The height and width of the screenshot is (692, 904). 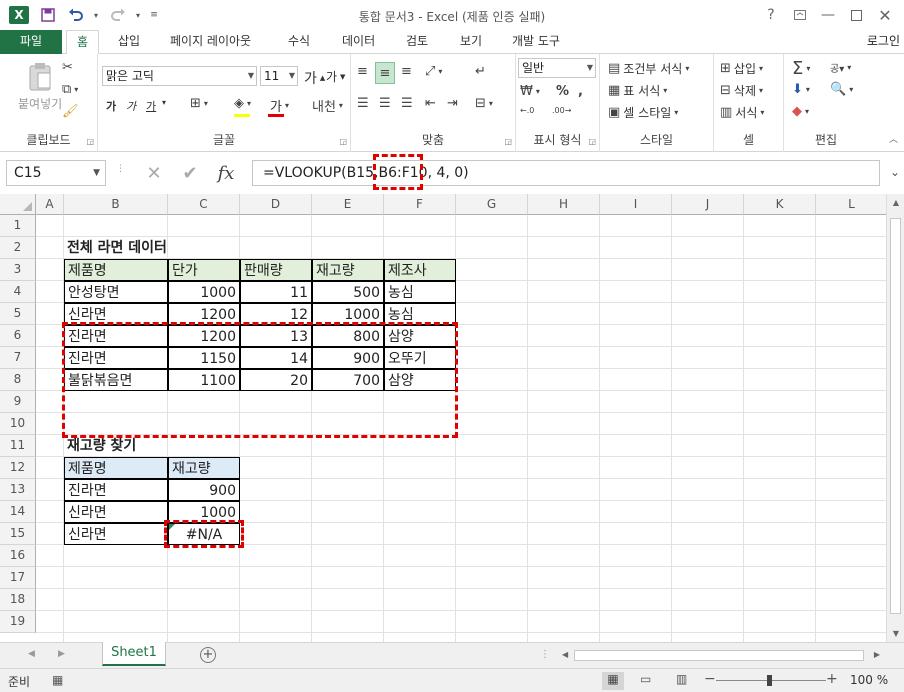 I want to click on decrease-decimal-button: .00→, so click(x=561, y=110).